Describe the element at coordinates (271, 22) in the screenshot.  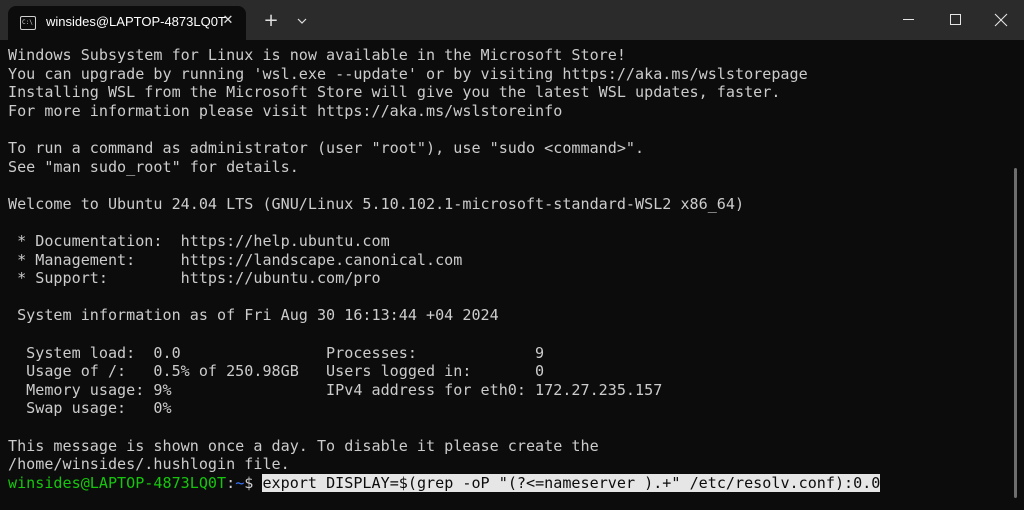
I see `new-tab-button: +` at that location.